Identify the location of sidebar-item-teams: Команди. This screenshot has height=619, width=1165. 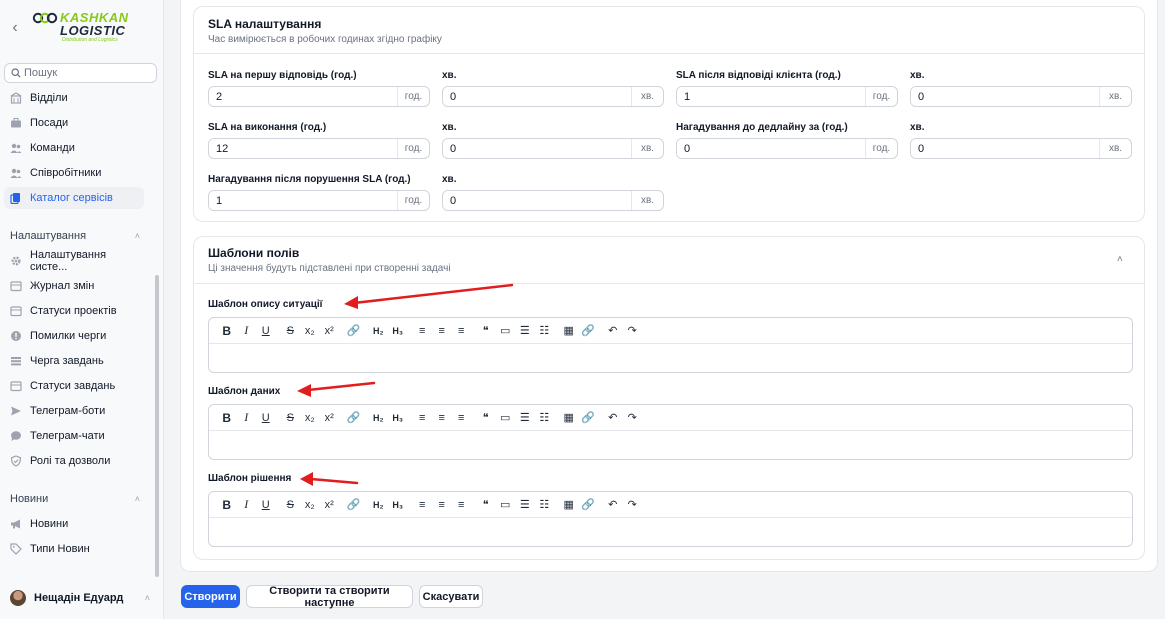
(74, 148).